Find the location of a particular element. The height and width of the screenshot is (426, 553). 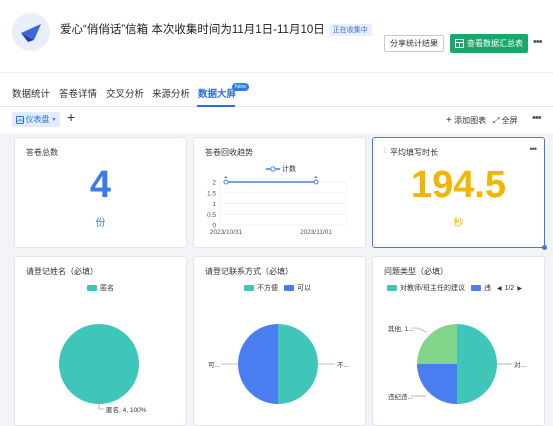

name-question-card: 请登记姓名（必填） 匿名 匿名, 4, 100% is located at coordinates (100, 341).